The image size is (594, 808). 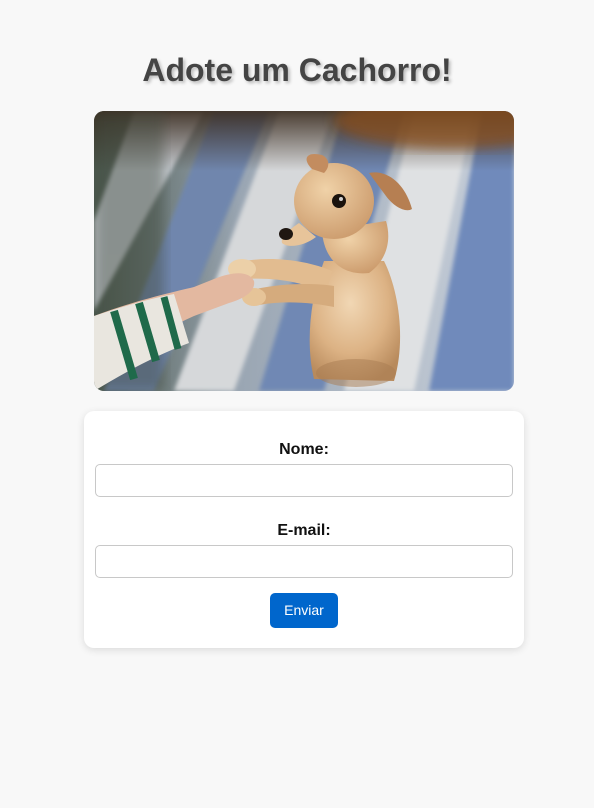 What do you see at coordinates (304, 561) in the screenshot?
I see `email-field` at bounding box center [304, 561].